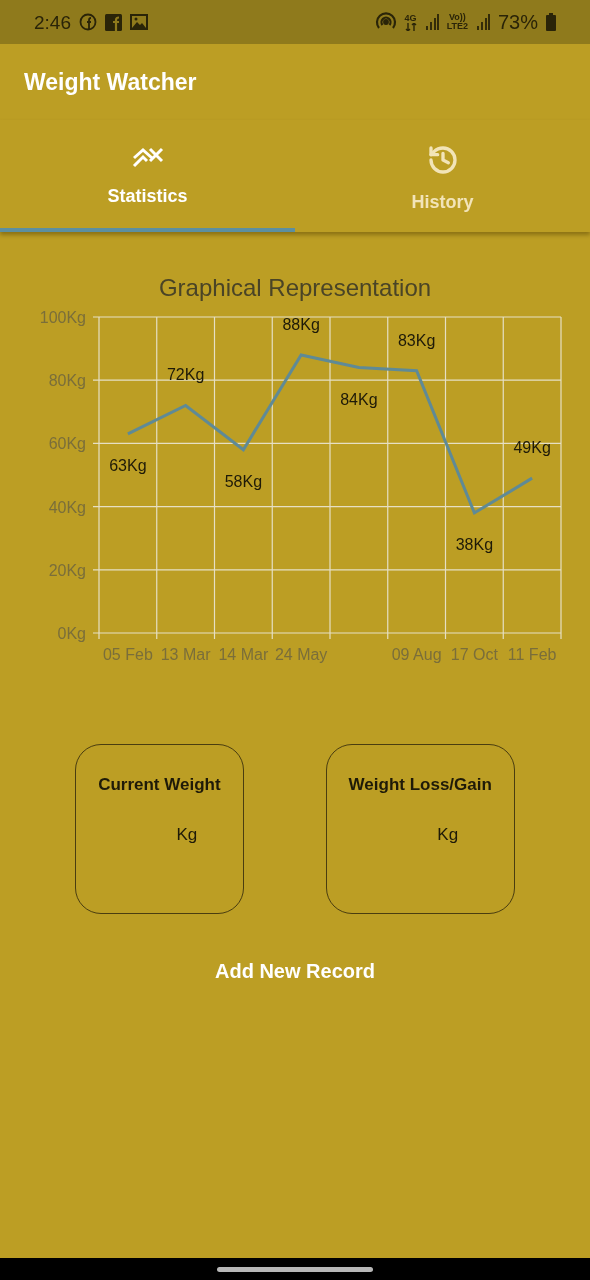 This screenshot has height=1280, width=590. What do you see at coordinates (457, 17) in the screenshot?
I see `volte-label: Vo))` at bounding box center [457, 17].